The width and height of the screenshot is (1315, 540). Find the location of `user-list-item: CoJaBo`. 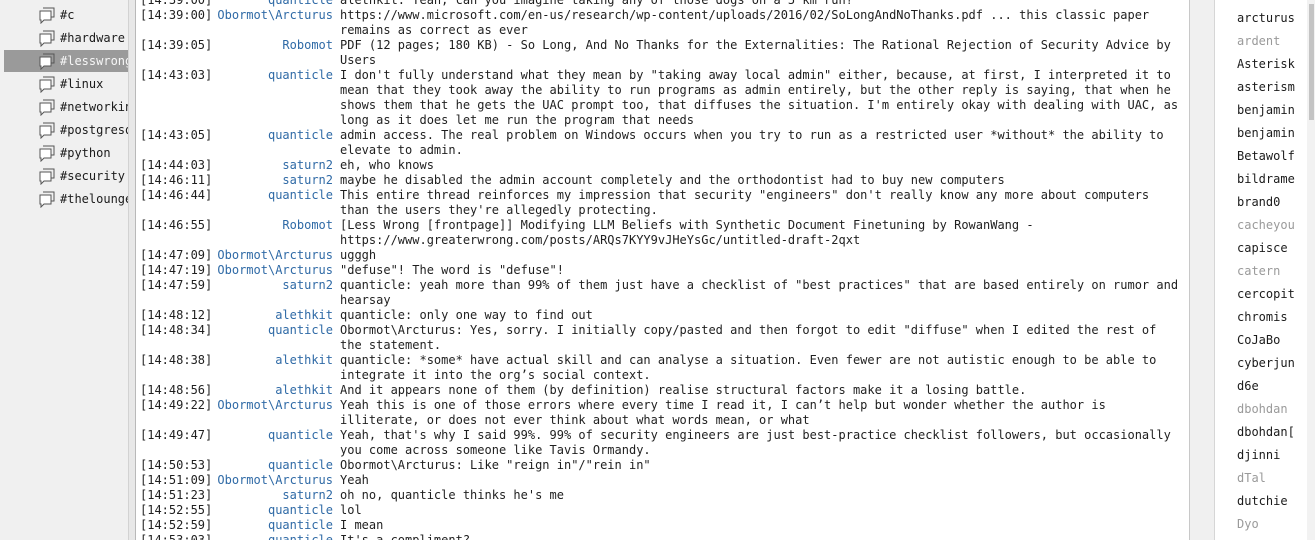

user-list-item: CoJaBo is located at coordinates (1258, 340).